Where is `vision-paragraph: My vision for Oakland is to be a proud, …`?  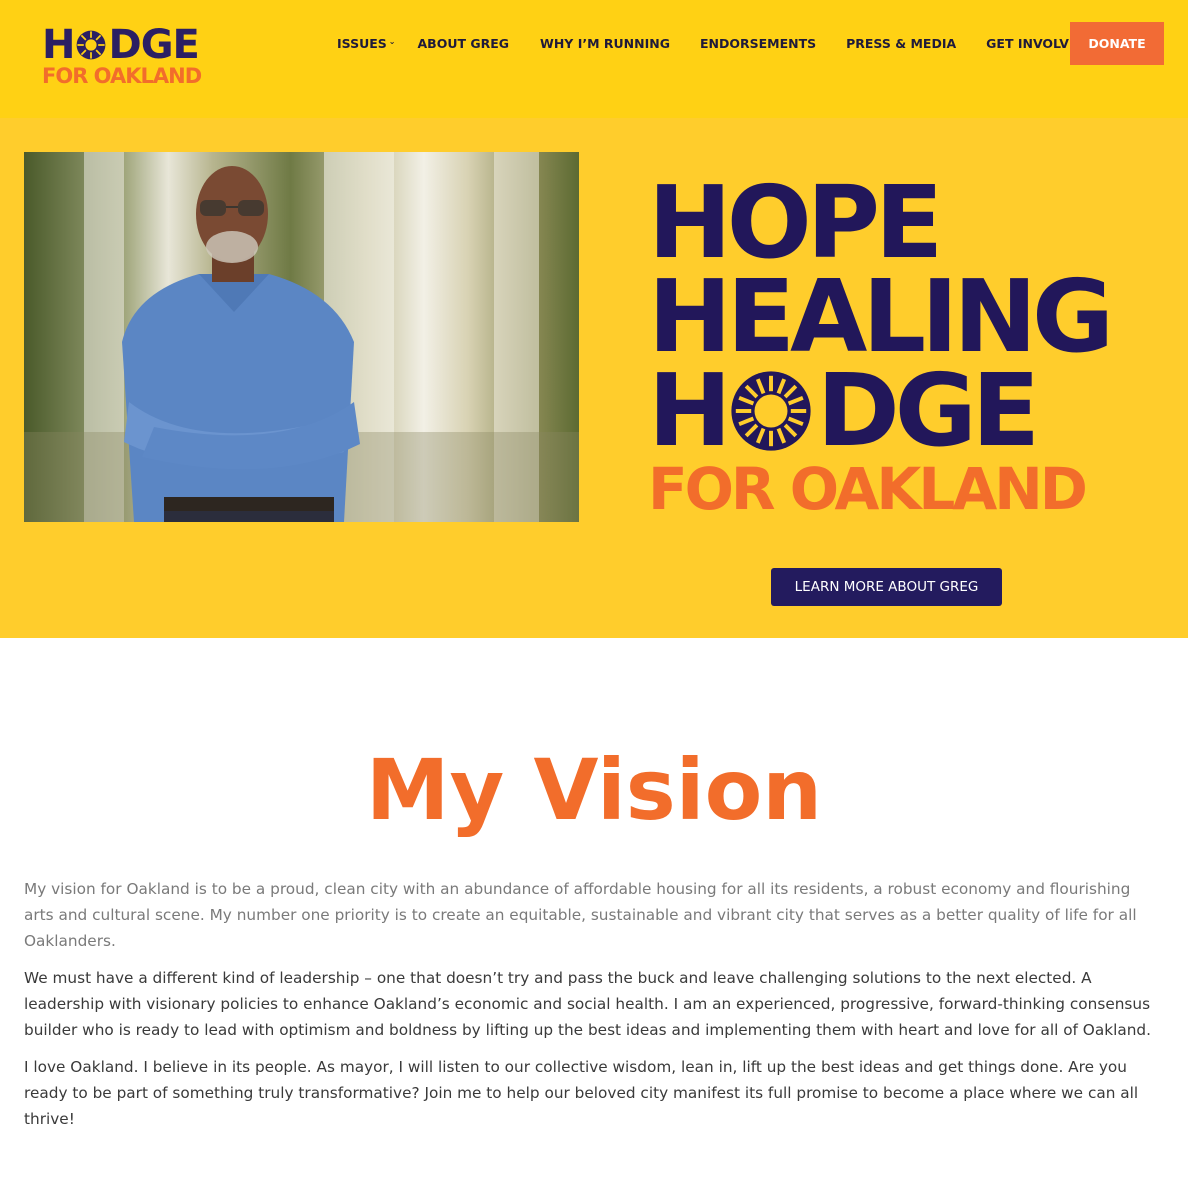 vision-paragraph: My vision for Oakland is to be a proud, … is located at coordinates (580, 915).